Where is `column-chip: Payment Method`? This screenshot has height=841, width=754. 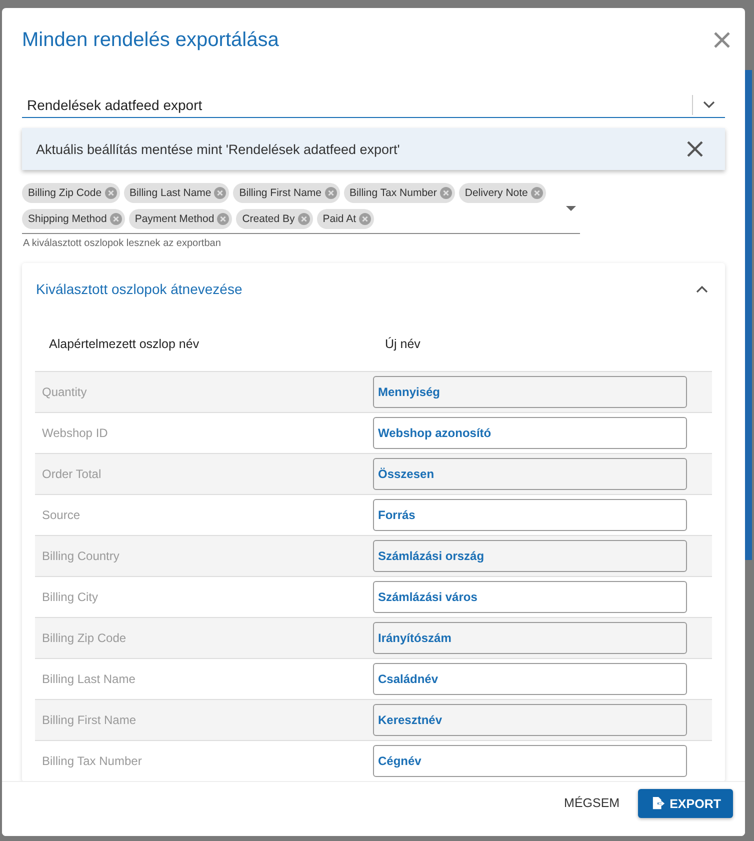 column-chip: Payment Method is located at coordinates (180, 219).